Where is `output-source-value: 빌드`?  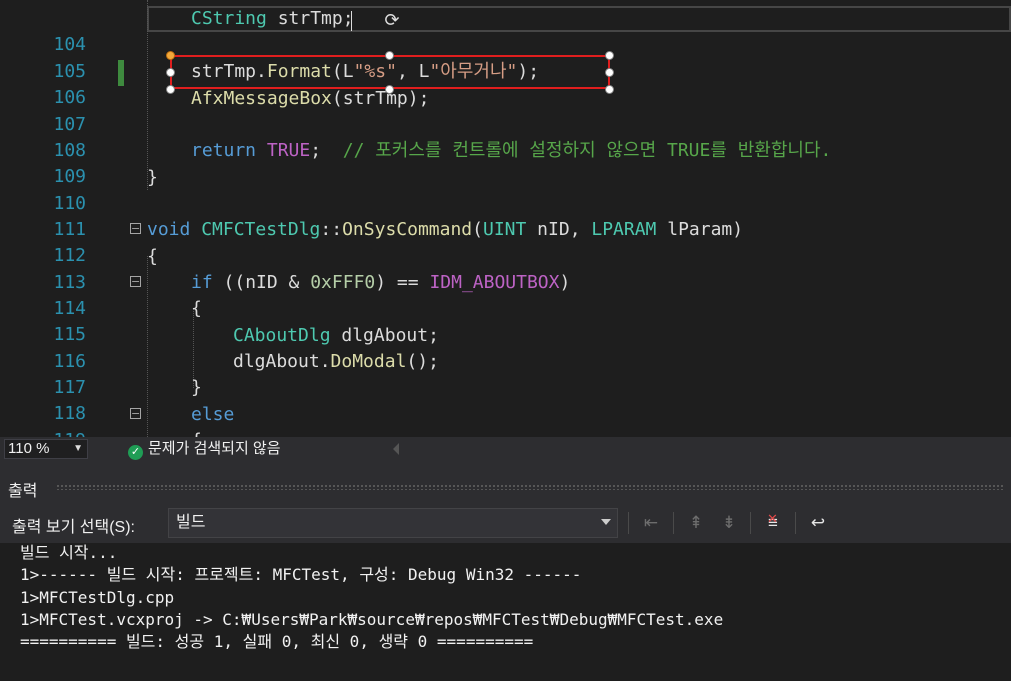
output-source-value: 빌드 is located at coordinates (191, 522).